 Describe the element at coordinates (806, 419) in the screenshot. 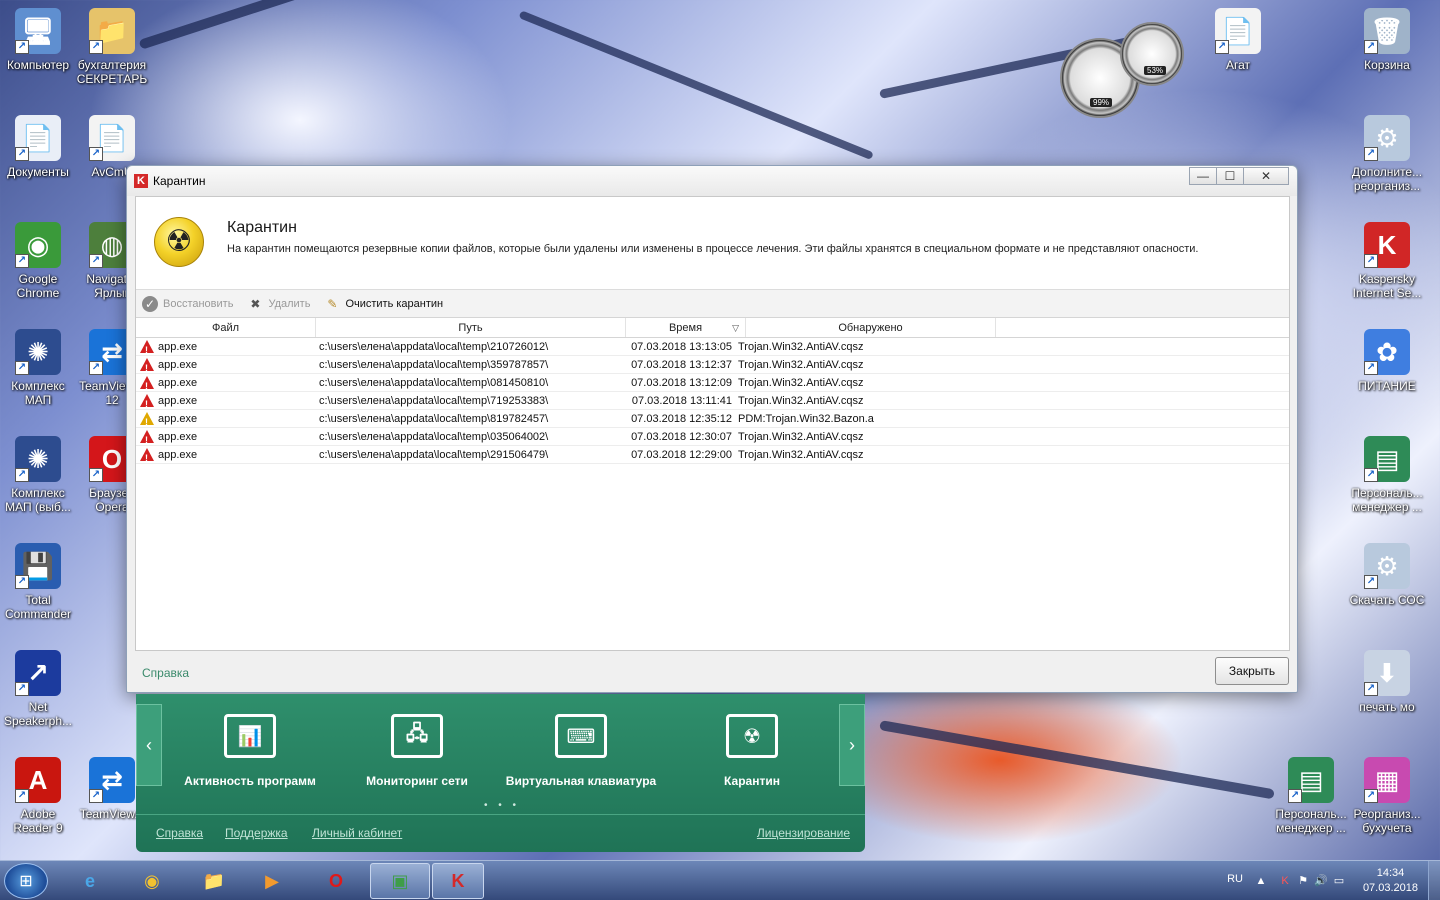

I see `detected-cell: PDM:Trojan.Win32.Bazon.a` at that location.